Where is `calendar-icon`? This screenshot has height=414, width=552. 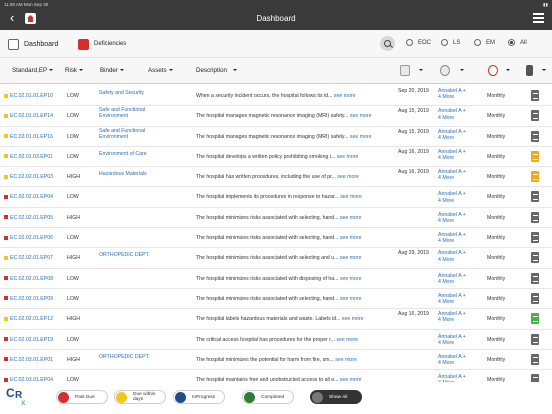
calendar-icon is located at coordinates (405, 70).